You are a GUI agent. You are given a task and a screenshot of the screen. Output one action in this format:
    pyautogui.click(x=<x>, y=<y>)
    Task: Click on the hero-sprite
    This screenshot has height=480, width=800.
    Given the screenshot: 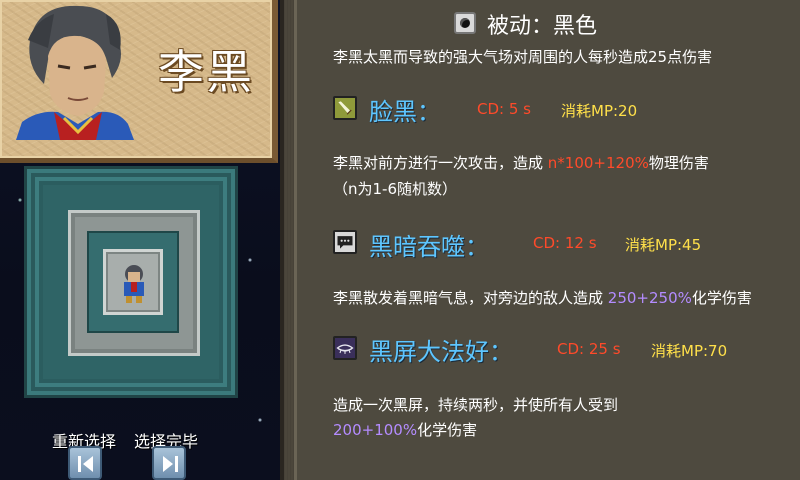 What is the action you would take?
    pyautogui.click(x=134, y=284)
    